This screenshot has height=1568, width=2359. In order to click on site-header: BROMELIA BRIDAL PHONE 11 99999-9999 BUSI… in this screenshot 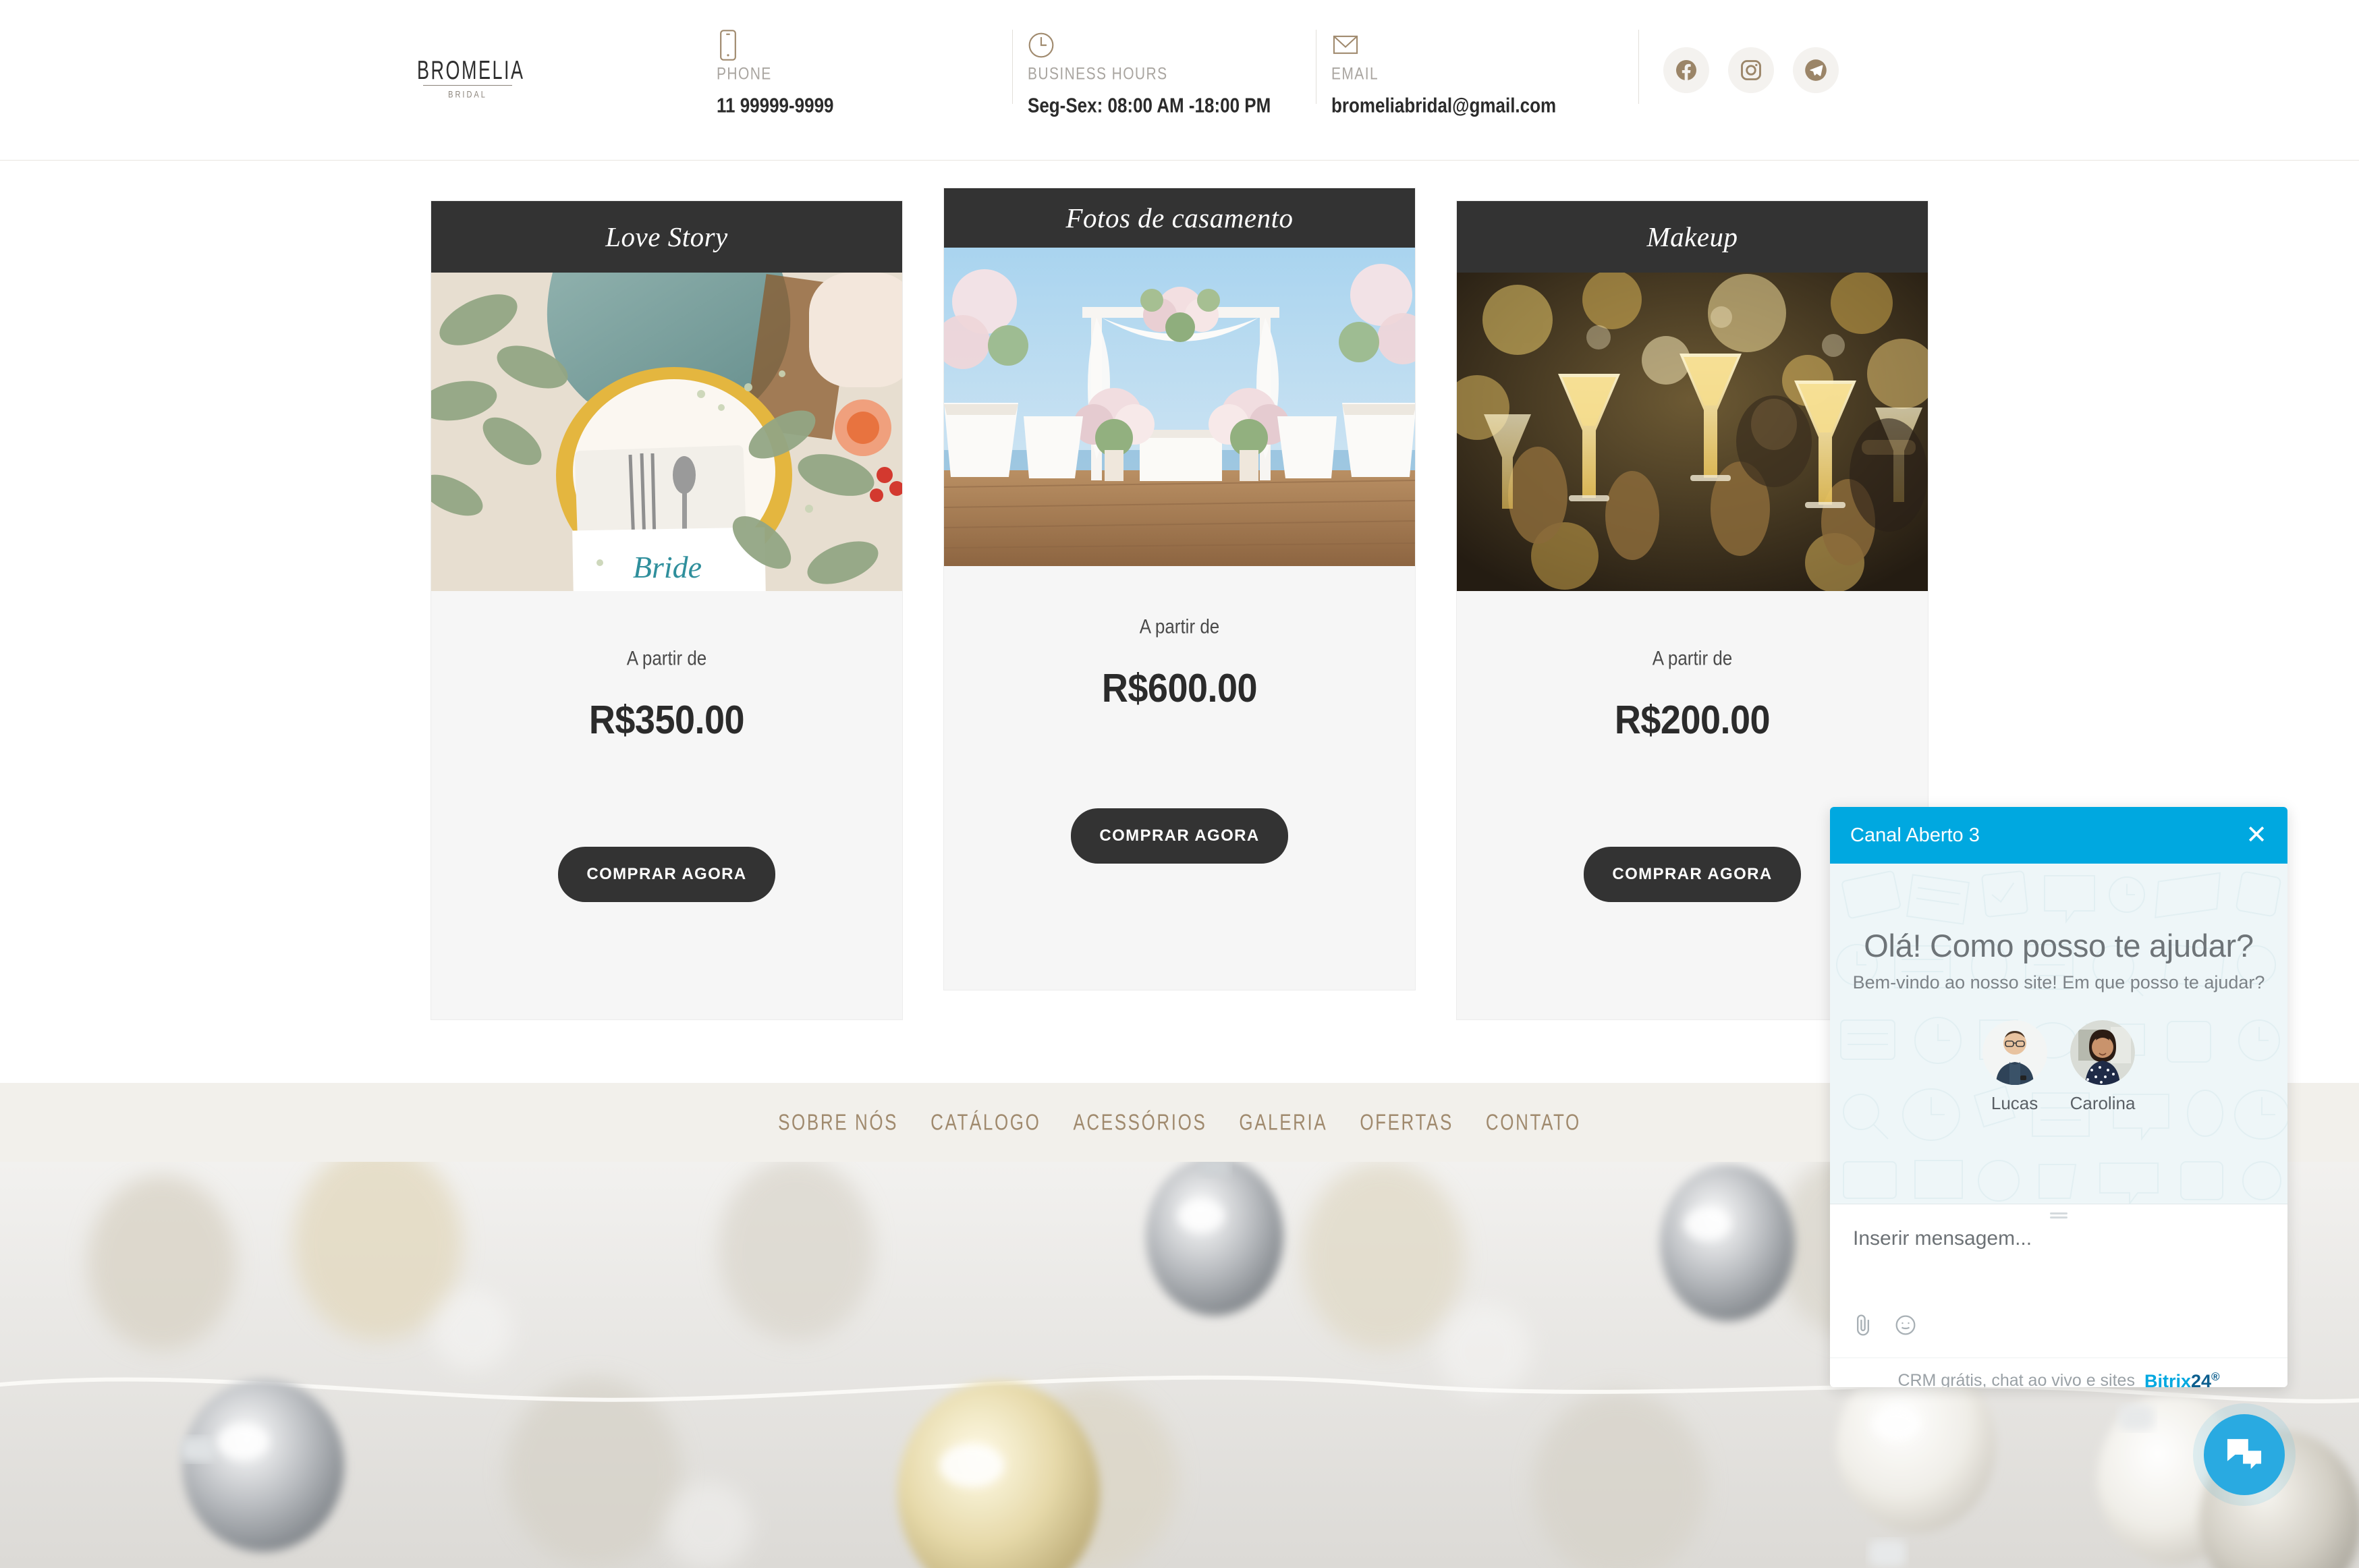, I will do `click(1180, 80)`.